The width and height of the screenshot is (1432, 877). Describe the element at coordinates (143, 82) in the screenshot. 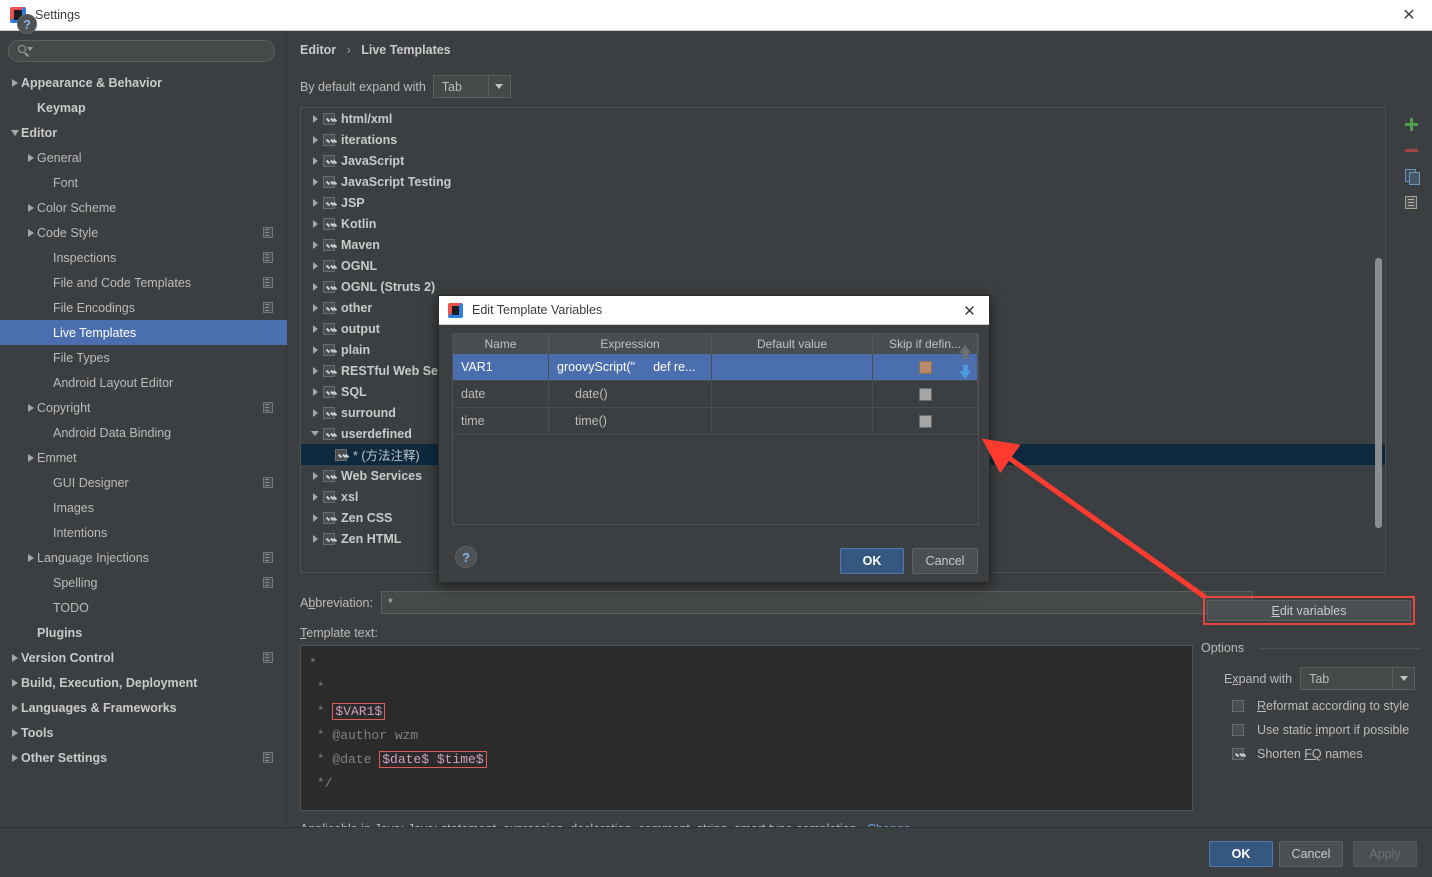

I see `sidebar-item-appearance-behavior: Appearance & Behavior` at that location.